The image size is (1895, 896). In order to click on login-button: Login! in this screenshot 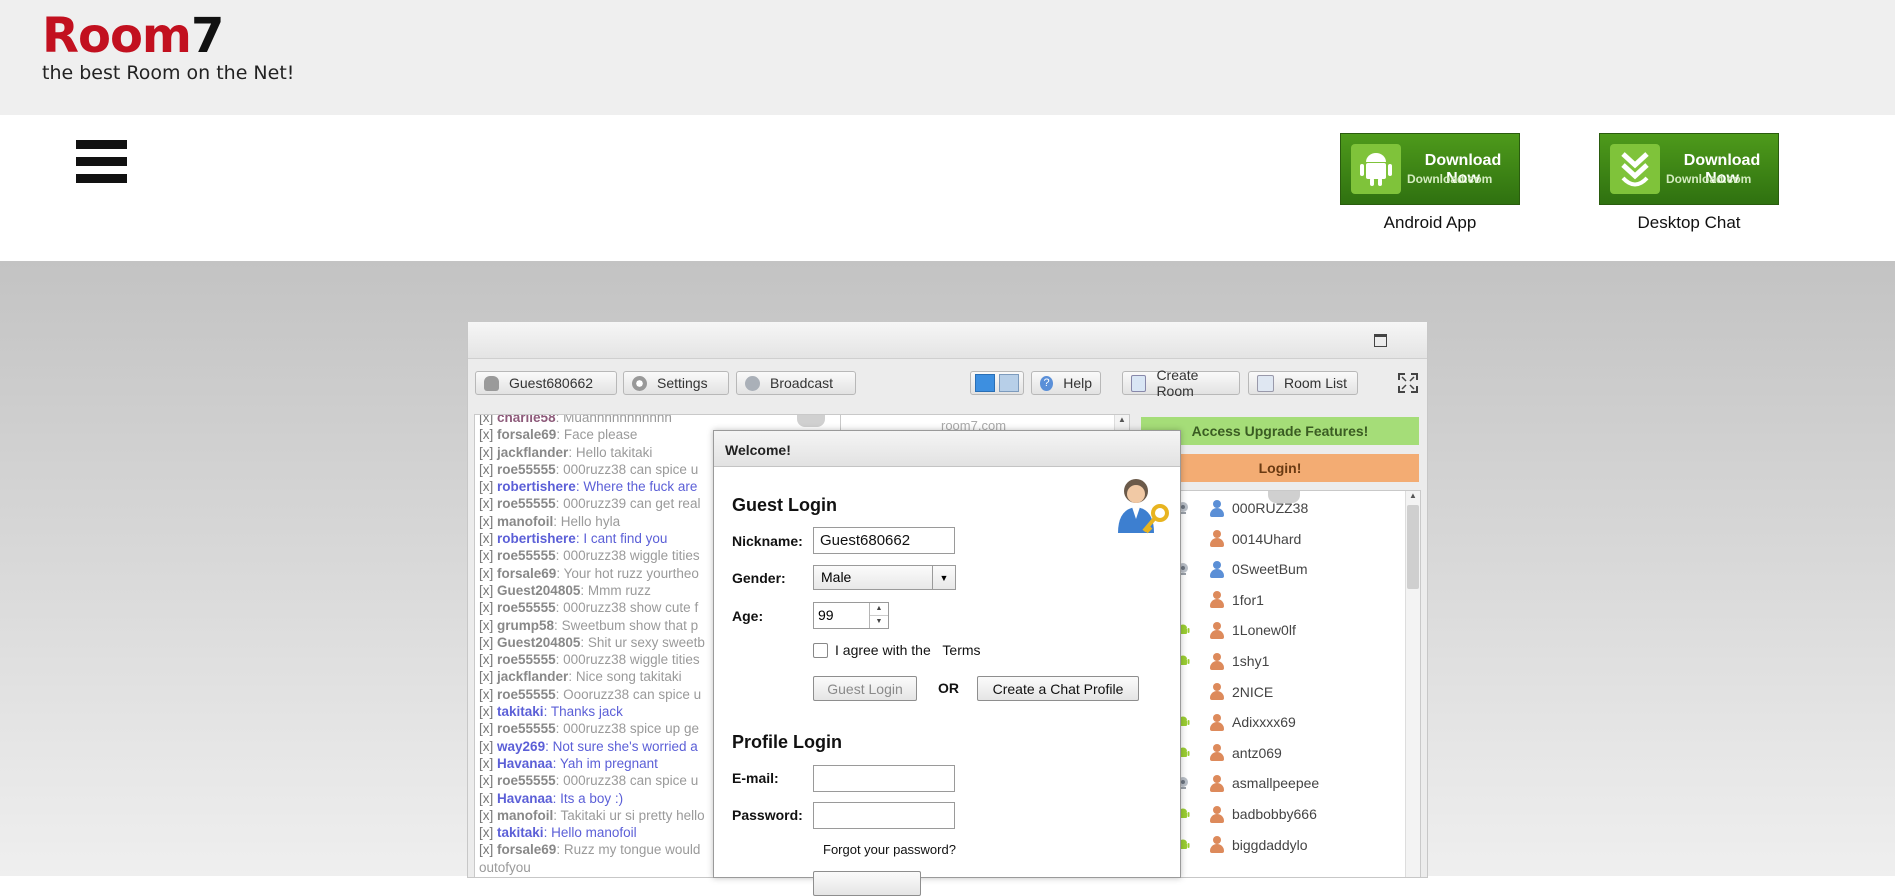, I will do `click(1280, 468)`.